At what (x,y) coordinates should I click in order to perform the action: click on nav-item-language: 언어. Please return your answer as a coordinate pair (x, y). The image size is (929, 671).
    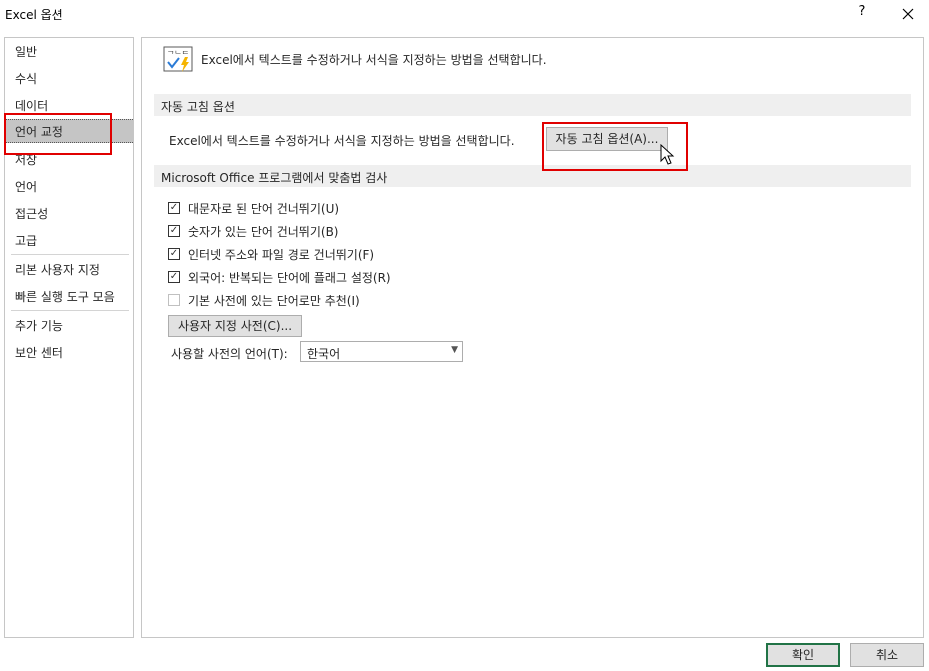
    Looking at the image, I should click on (69, 187).